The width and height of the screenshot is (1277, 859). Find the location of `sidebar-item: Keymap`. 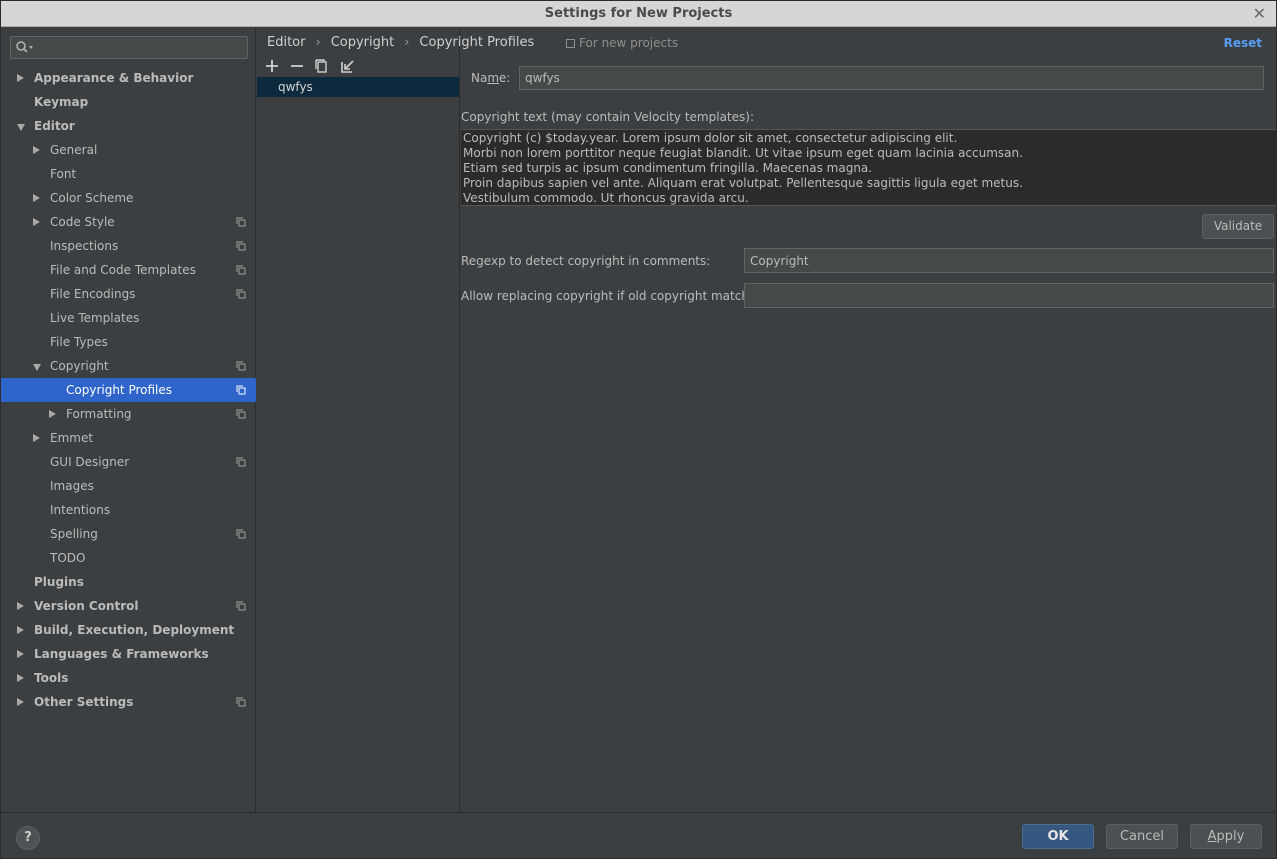

sidebar-item: Keymap is located at coordinates (128, 102).